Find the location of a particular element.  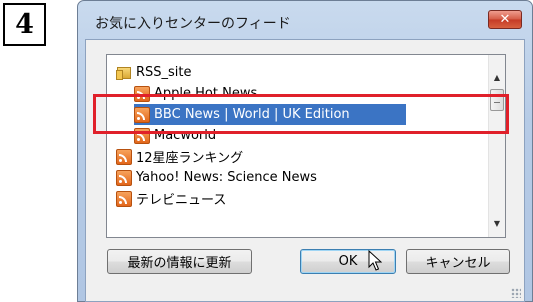

list-item-horoscope-ranking: 12星座ランキング is located at coordinates (182, 156).